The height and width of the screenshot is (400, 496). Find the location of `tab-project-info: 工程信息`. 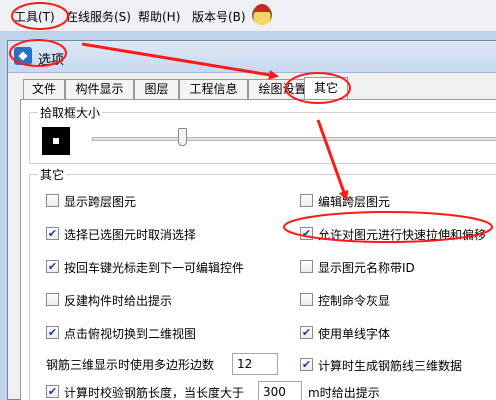

tab-project-info: 工程信息 is located at coordinates (213, 89).